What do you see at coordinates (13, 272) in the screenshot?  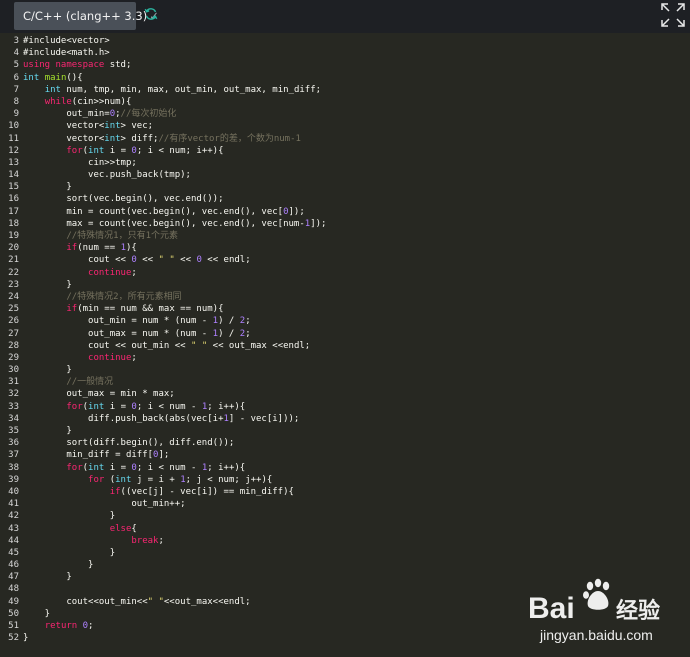 I see `line-number: 22` at bounding box center [13, 272].